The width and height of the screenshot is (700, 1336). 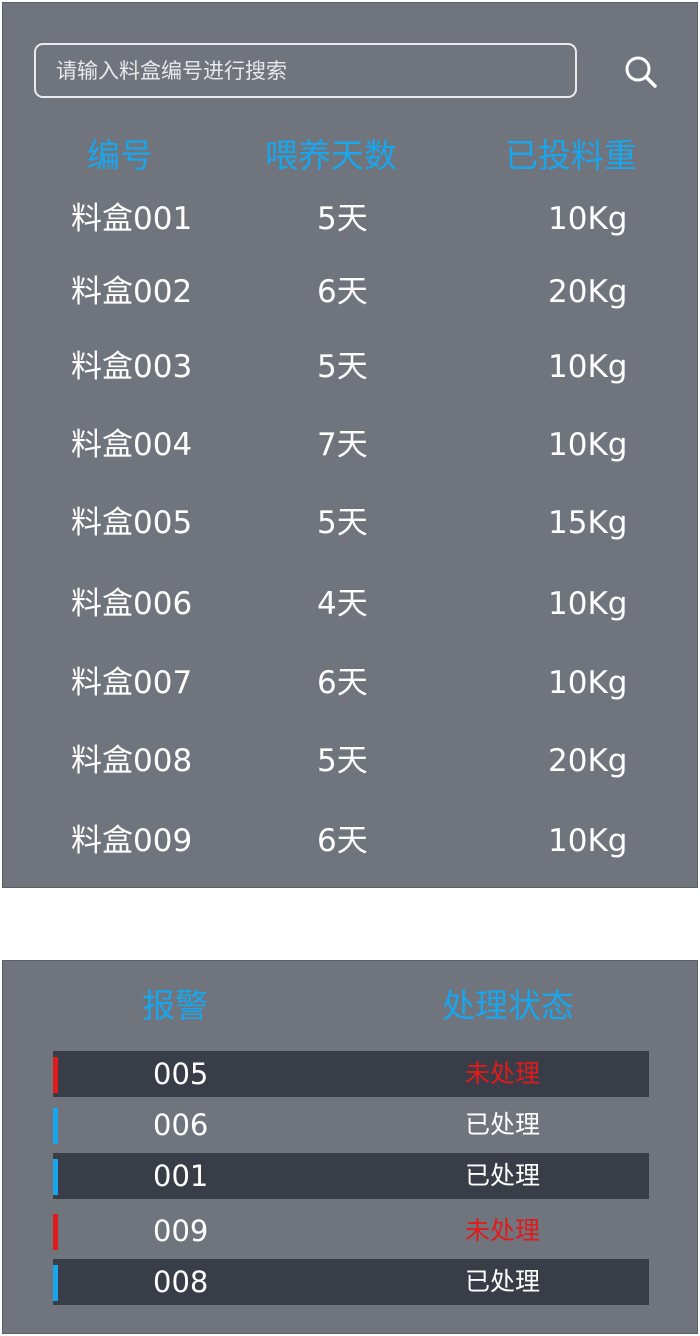 What do you see at coordinates (175, 1005) in the screenshot?
I see `header-alarm: 报警` at bounding box center [175, 1005].